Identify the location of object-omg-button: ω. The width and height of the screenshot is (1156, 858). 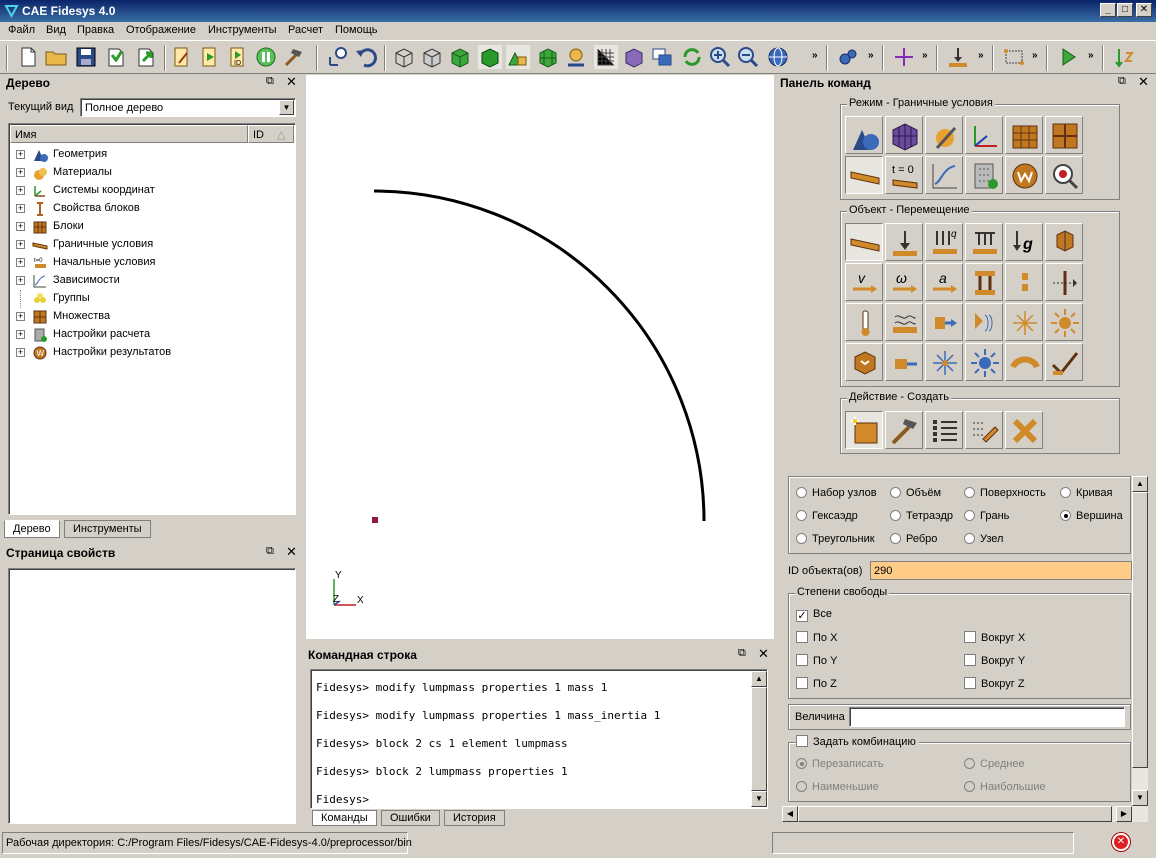
(904, 282).